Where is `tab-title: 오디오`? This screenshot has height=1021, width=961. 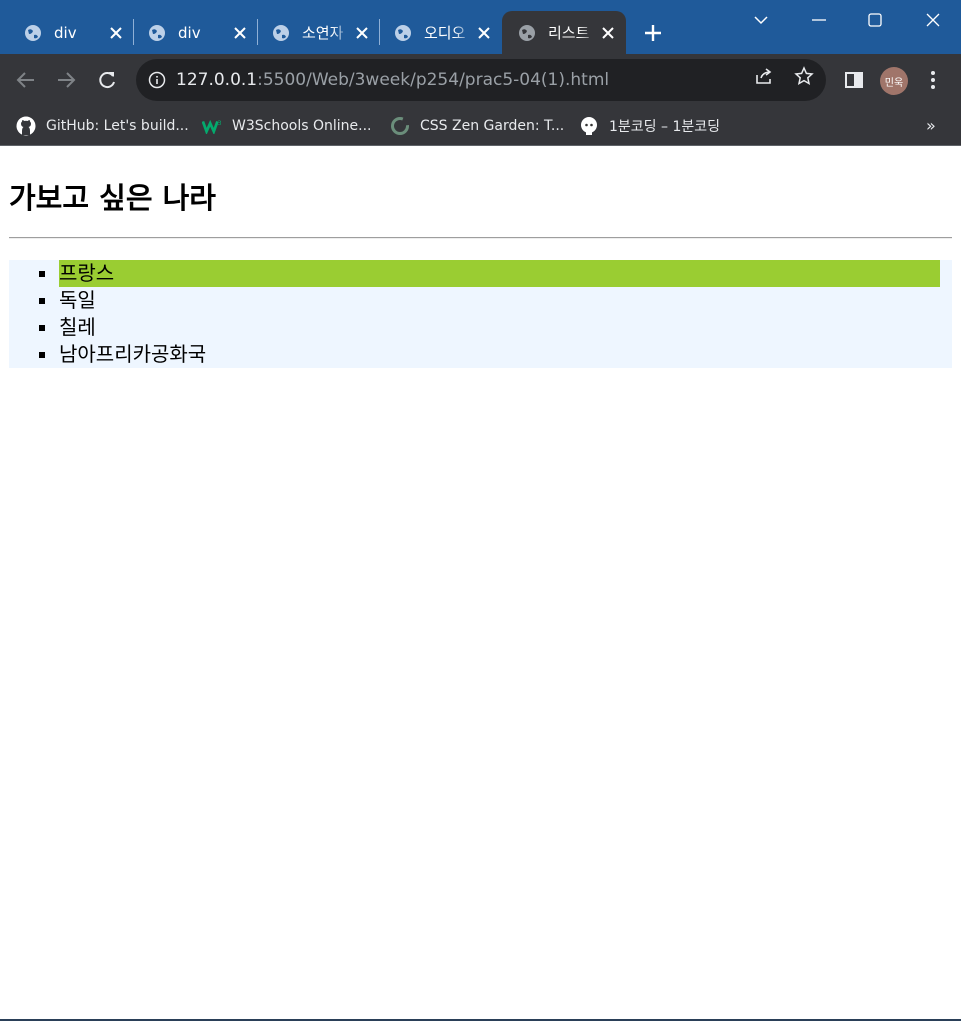
tab-title: 오디오 is located at coordinates (445, 33).